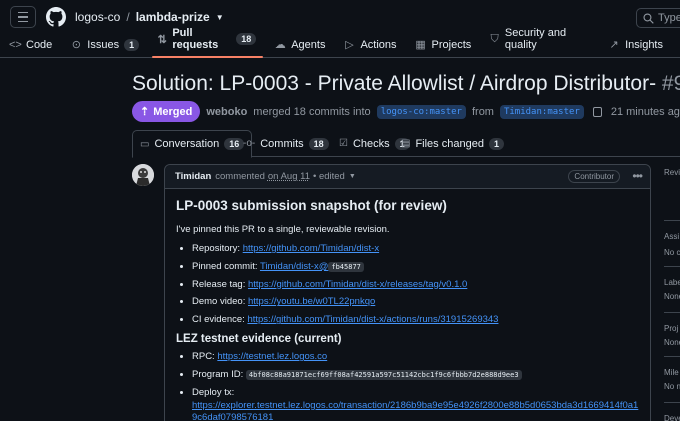 Image resolution: width=680 pixels, height=421 pixels. I want to click on list-item: Demo video: https://youtu.be/w0TL22pnkqo, so click(415, 302).